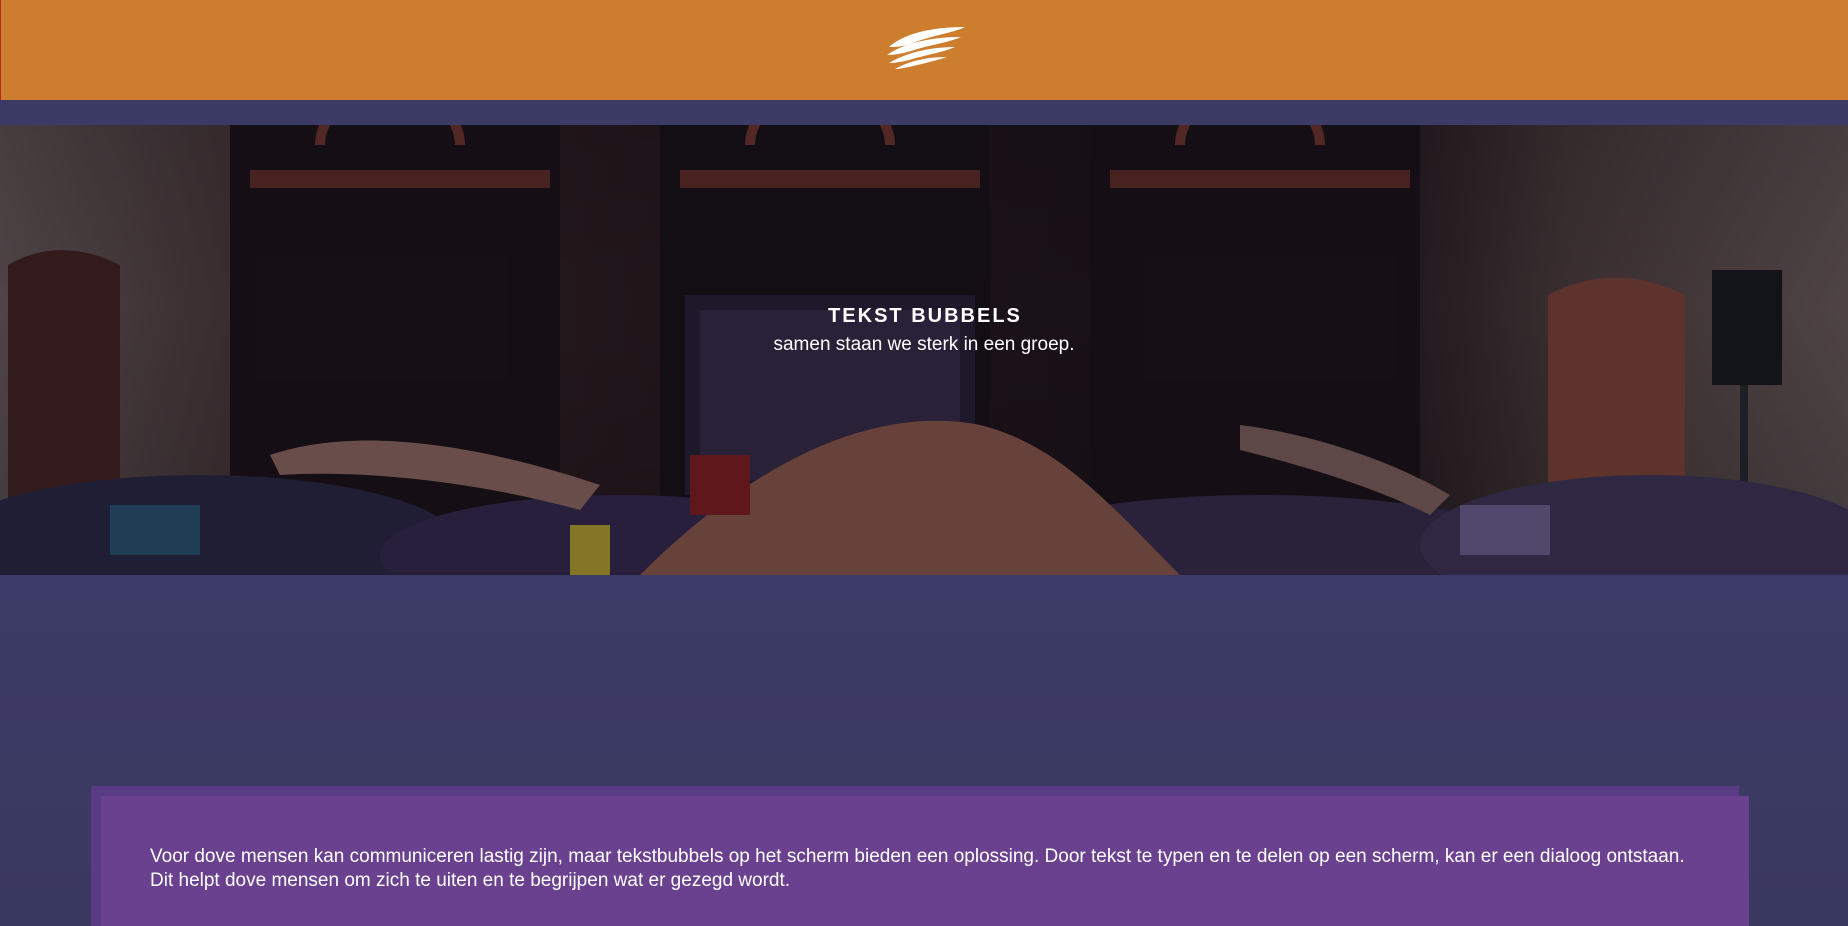 The width and height of the screenshot is (1848, 926). Describe the element at coordinates (925, 316) in the screenshot. I see `hero-title: TEKST BUBBELS` at that location.